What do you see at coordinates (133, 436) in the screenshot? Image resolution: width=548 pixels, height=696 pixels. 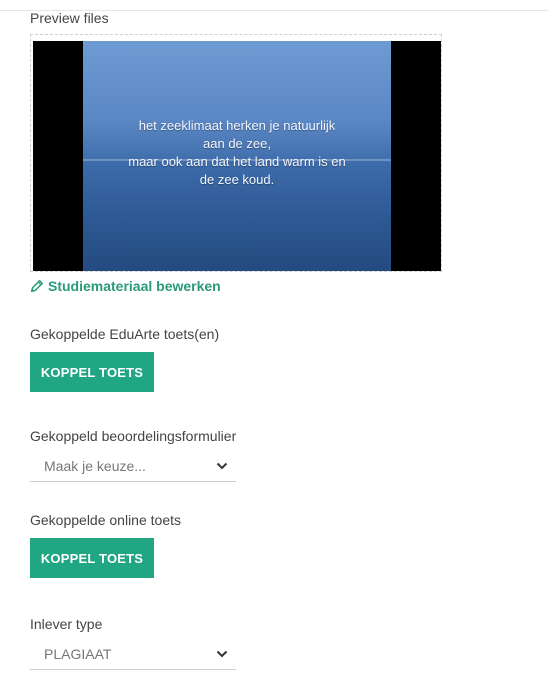 I see `assessment-form-label: Gekoppeld beoordelingsformulier` at bounding box center [133, 436].